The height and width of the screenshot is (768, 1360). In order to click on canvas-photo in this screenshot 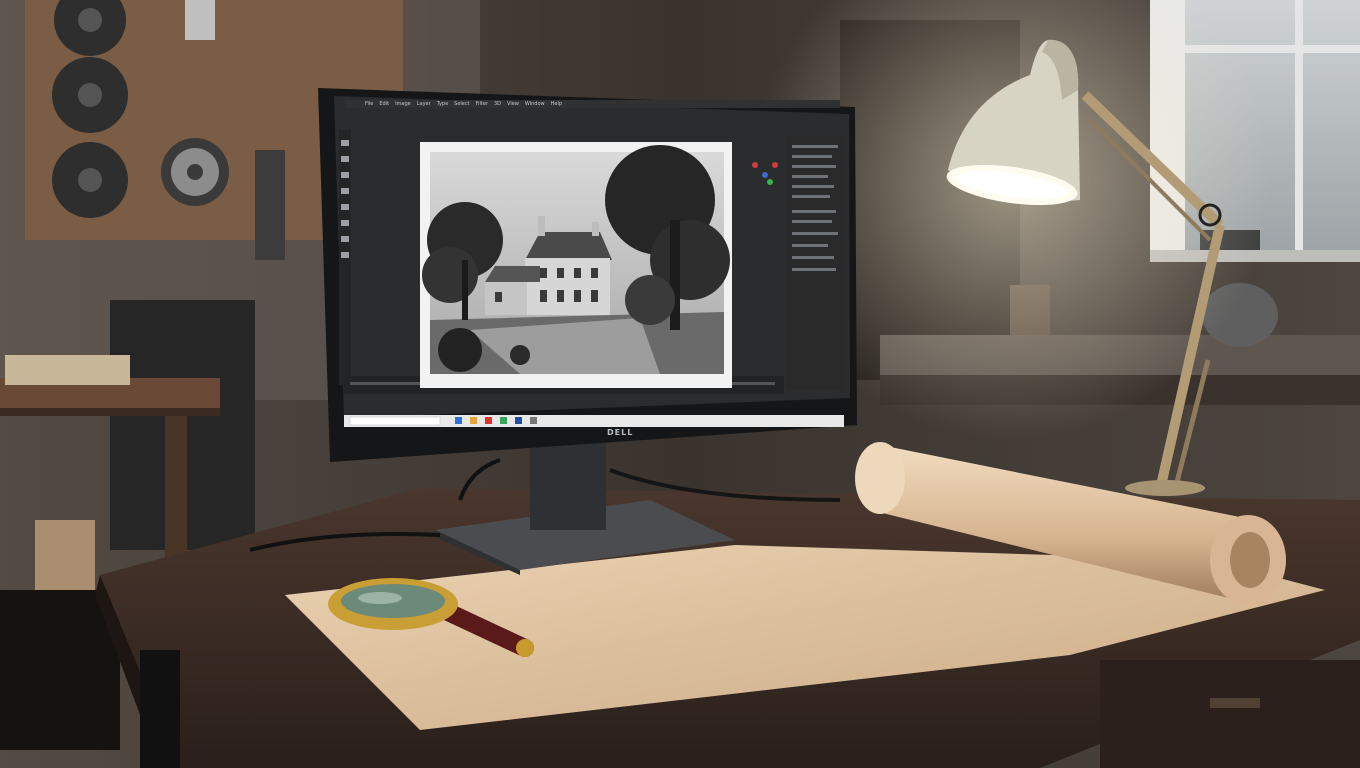, I will do `click(576, 265)`.